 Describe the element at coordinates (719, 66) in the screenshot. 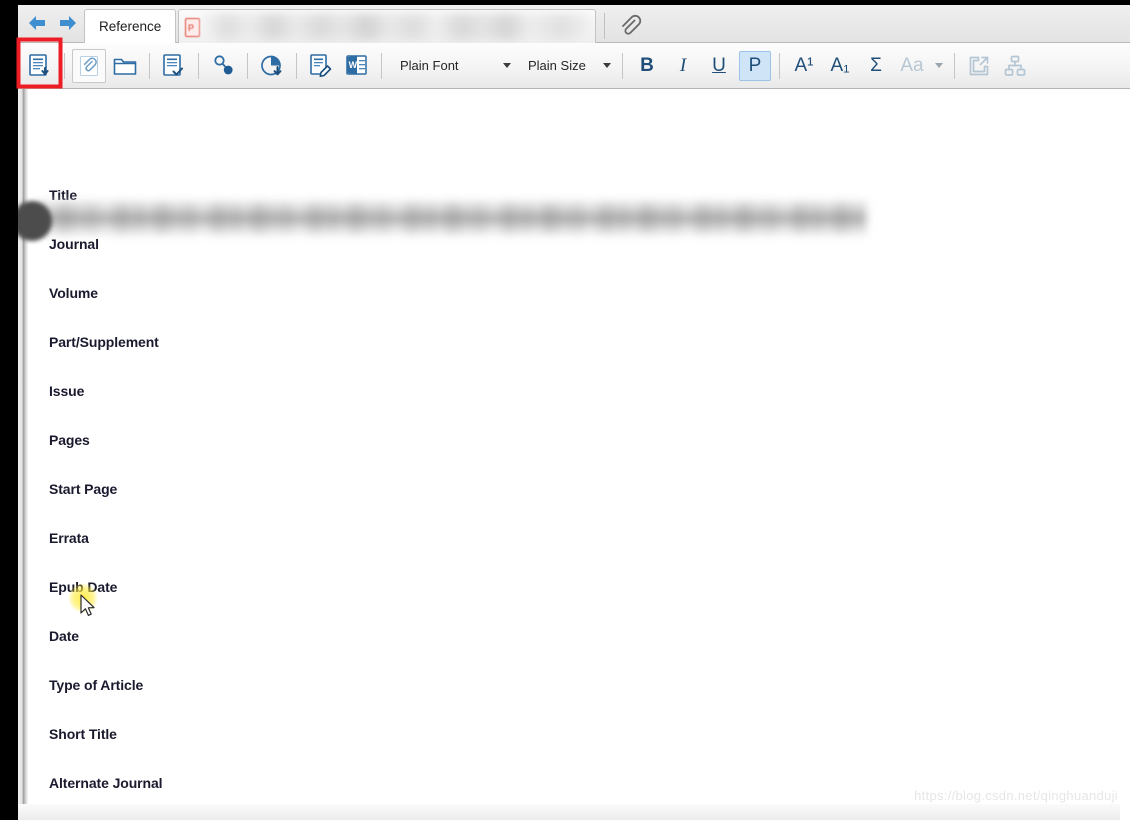

I see `underline-button: U` at that location.